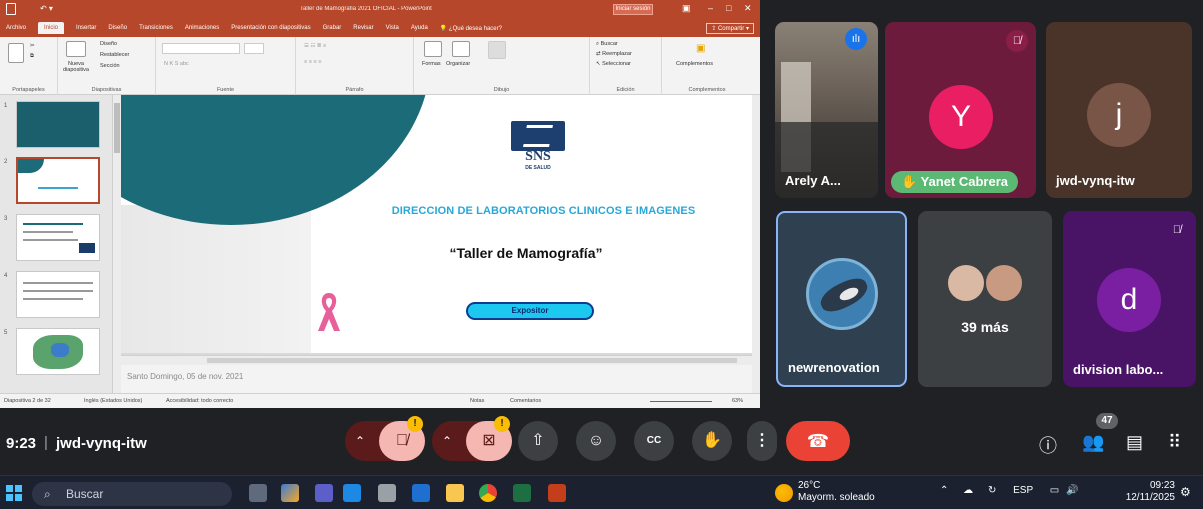 The image size is (1203, 509). What do you see at coordinates (730, 28) in the screenshot?
I see `share-button: ⇪ Compartir ▾` at bounding box center [730, 28].